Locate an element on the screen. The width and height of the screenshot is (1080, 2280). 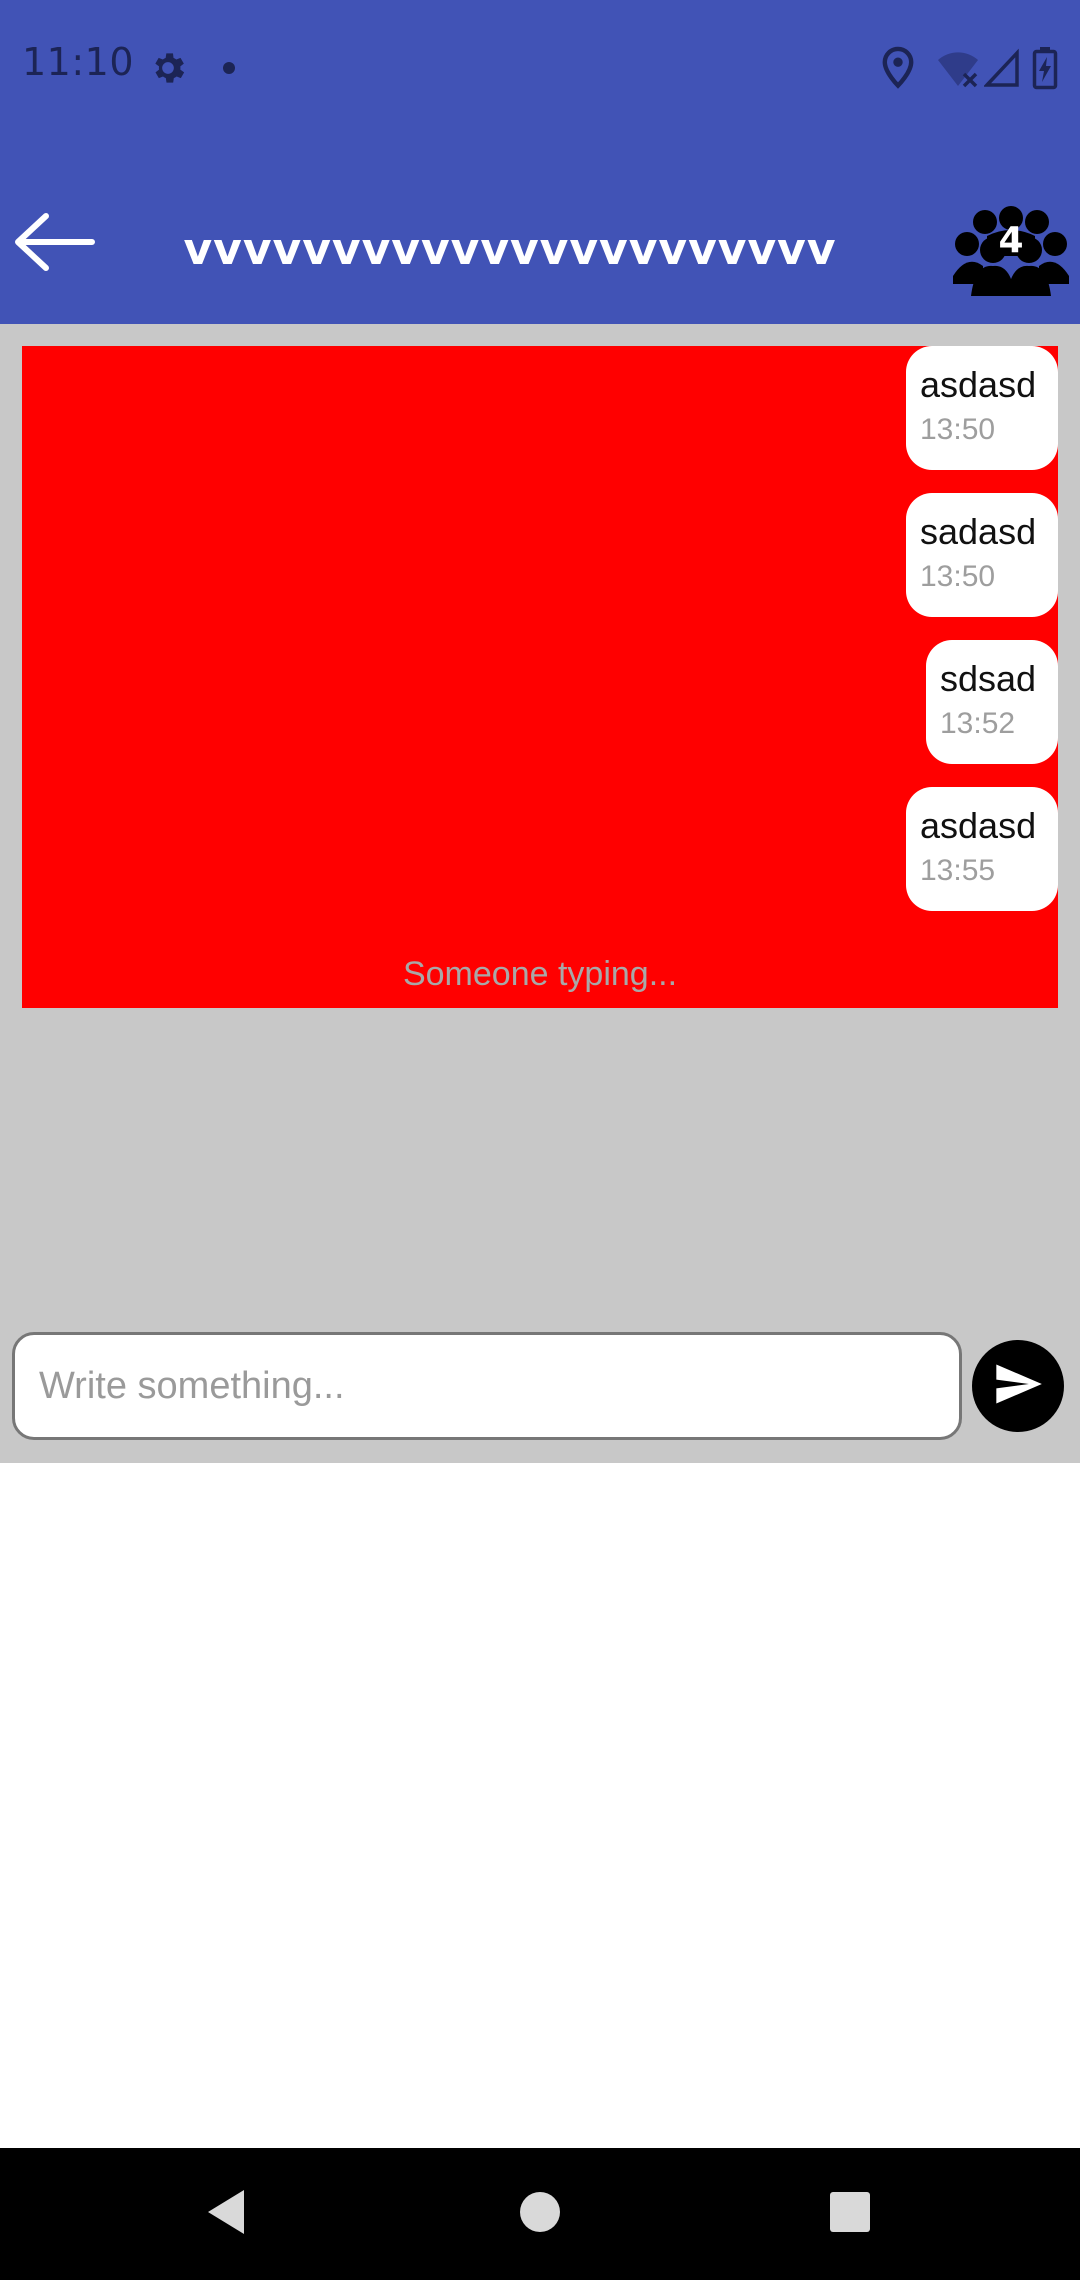
back-triangle-icon is located at coordinates (226, 2214).